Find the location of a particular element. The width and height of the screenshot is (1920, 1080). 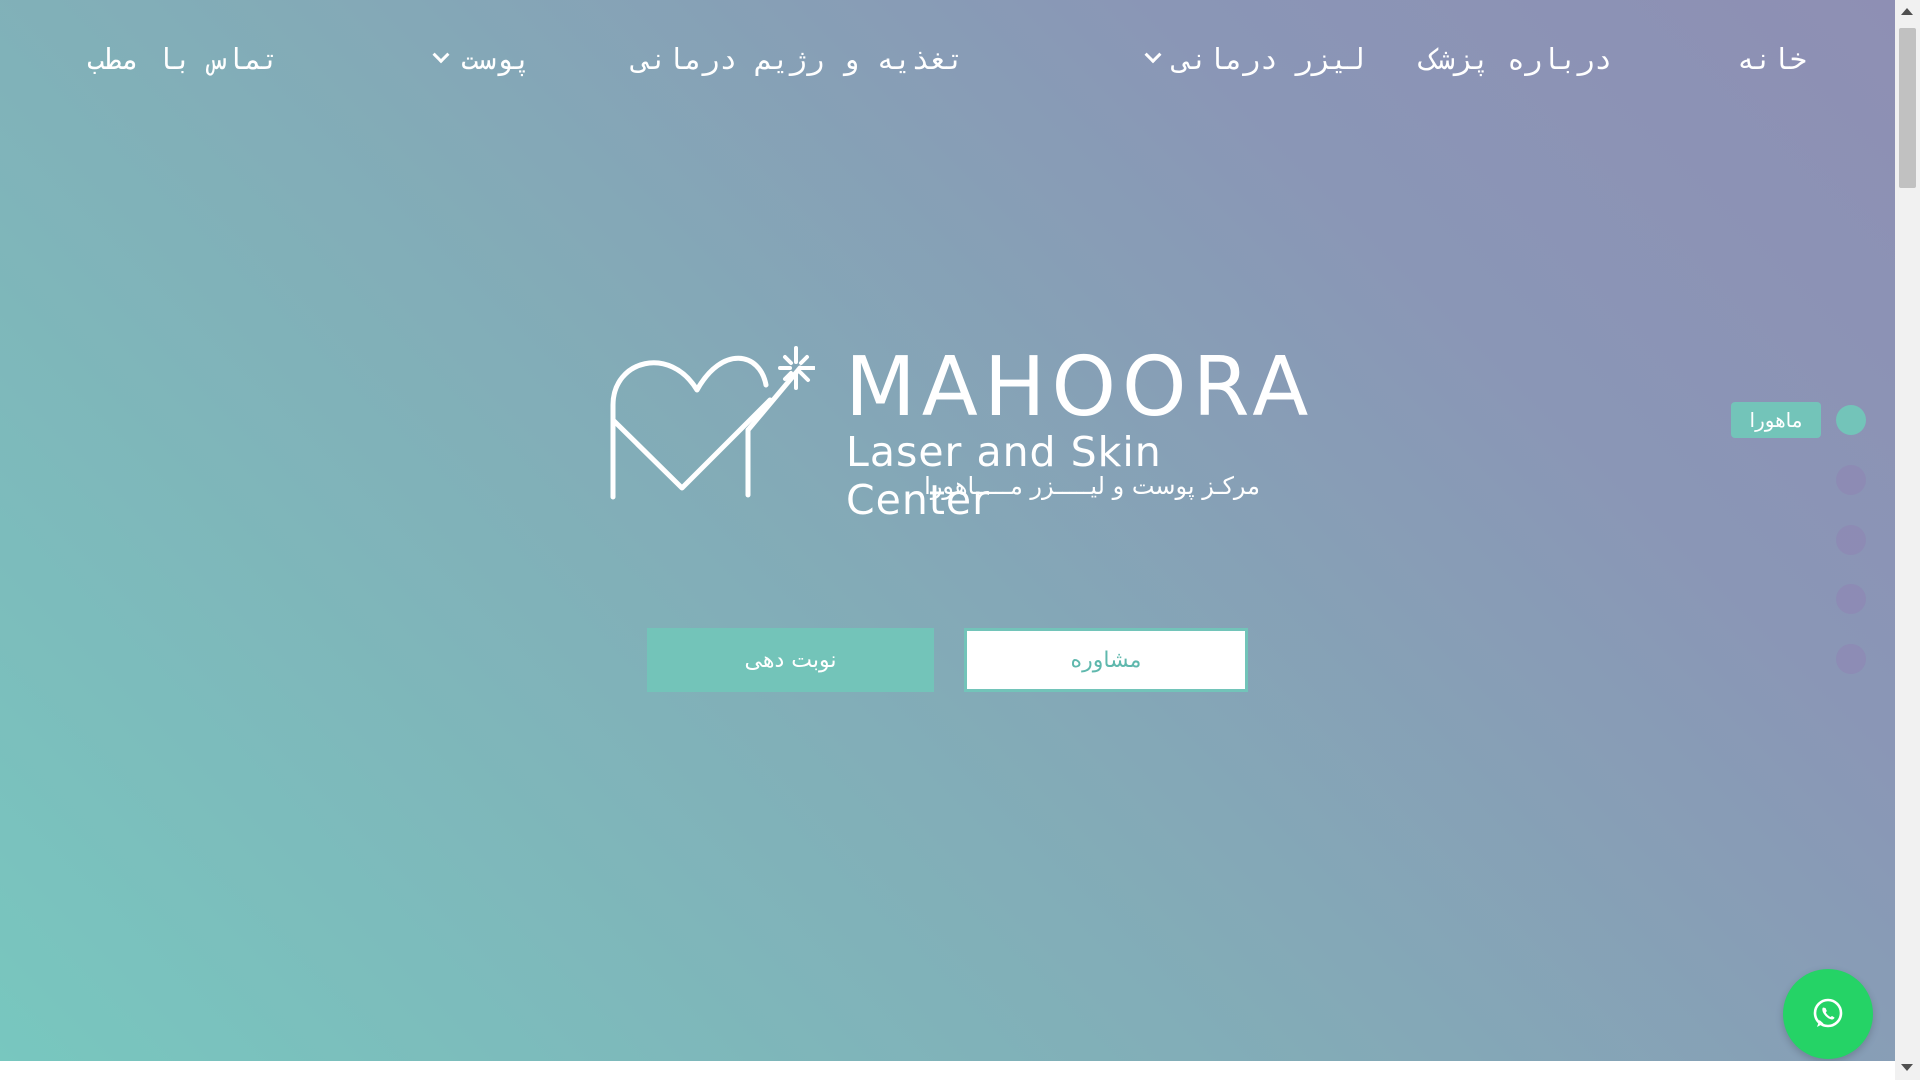

whatsapp-icon is located at coordinates (1828, 1013).